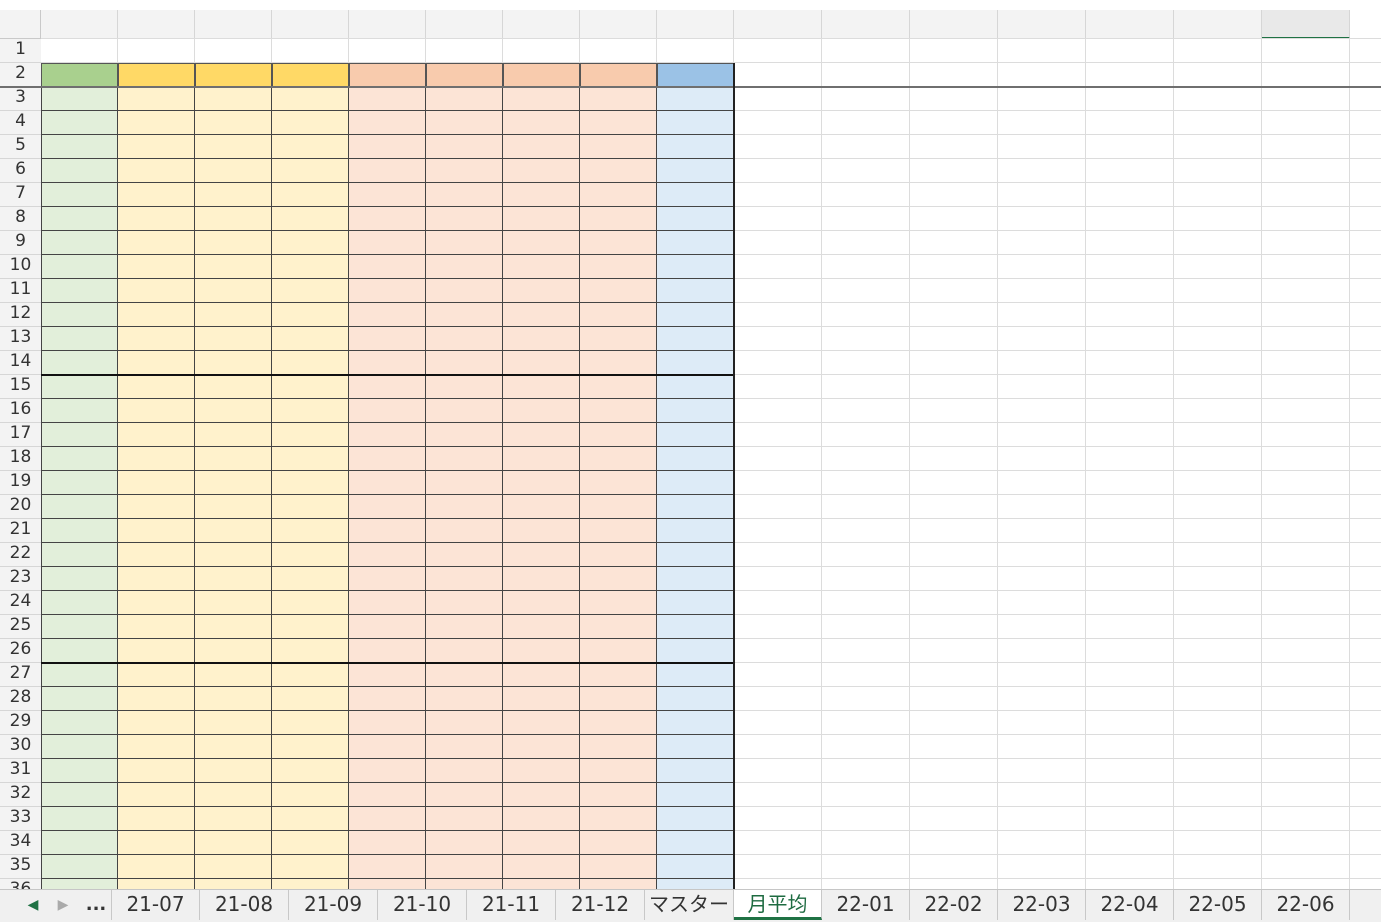 This screenshot has width=1381, height=922. Describe the element at coordinates (1306, 905) in the screenshot. I see `sheet-tab: 22-06` at that location.